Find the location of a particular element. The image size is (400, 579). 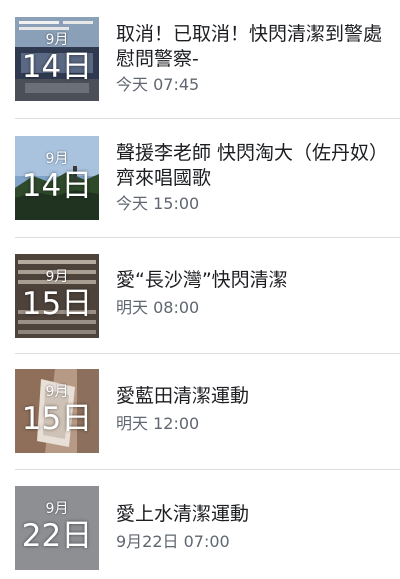

event-time: 明天 08:00 is located at coordinates (158, 307).